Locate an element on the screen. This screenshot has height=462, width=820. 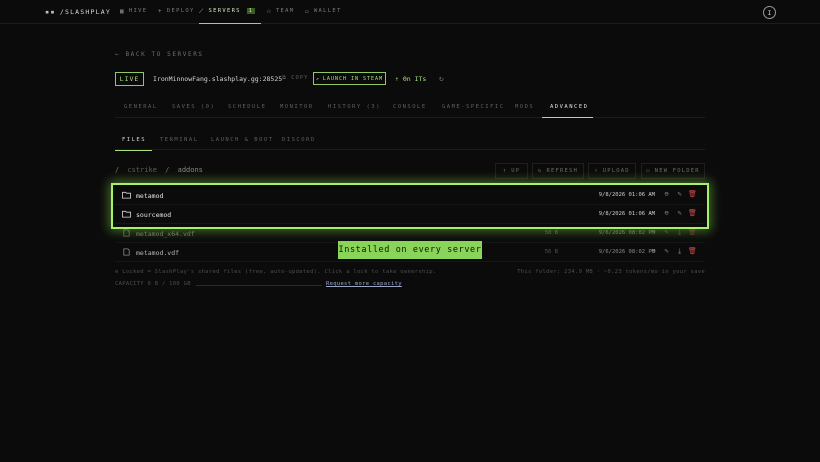
nav-item-label: SERVERS is located at coordinates (224, 11).